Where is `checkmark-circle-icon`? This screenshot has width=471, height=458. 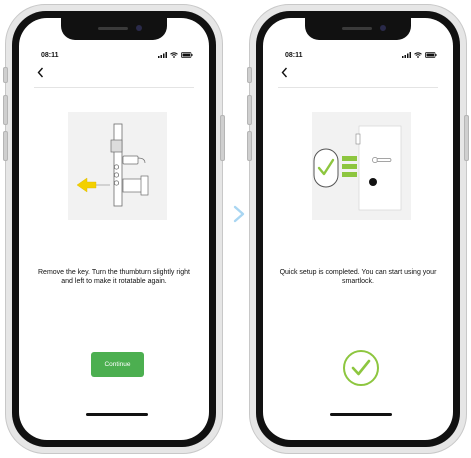 checkmark-circle-icon is located at coordinates (361, 368).